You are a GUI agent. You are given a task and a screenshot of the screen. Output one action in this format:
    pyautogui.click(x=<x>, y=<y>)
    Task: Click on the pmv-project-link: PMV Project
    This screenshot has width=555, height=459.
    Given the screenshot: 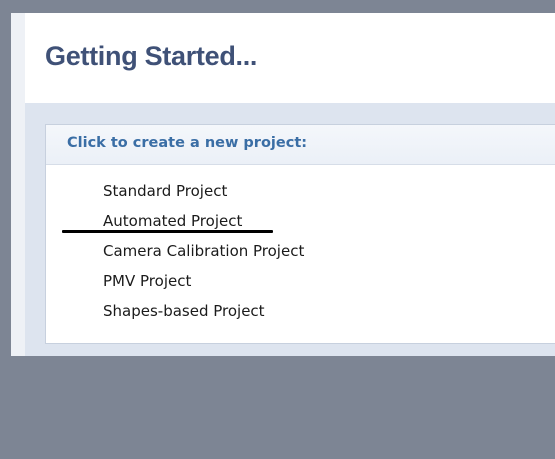 What is the action you would take?
    pyautogui.click(x=203, y=284)
    